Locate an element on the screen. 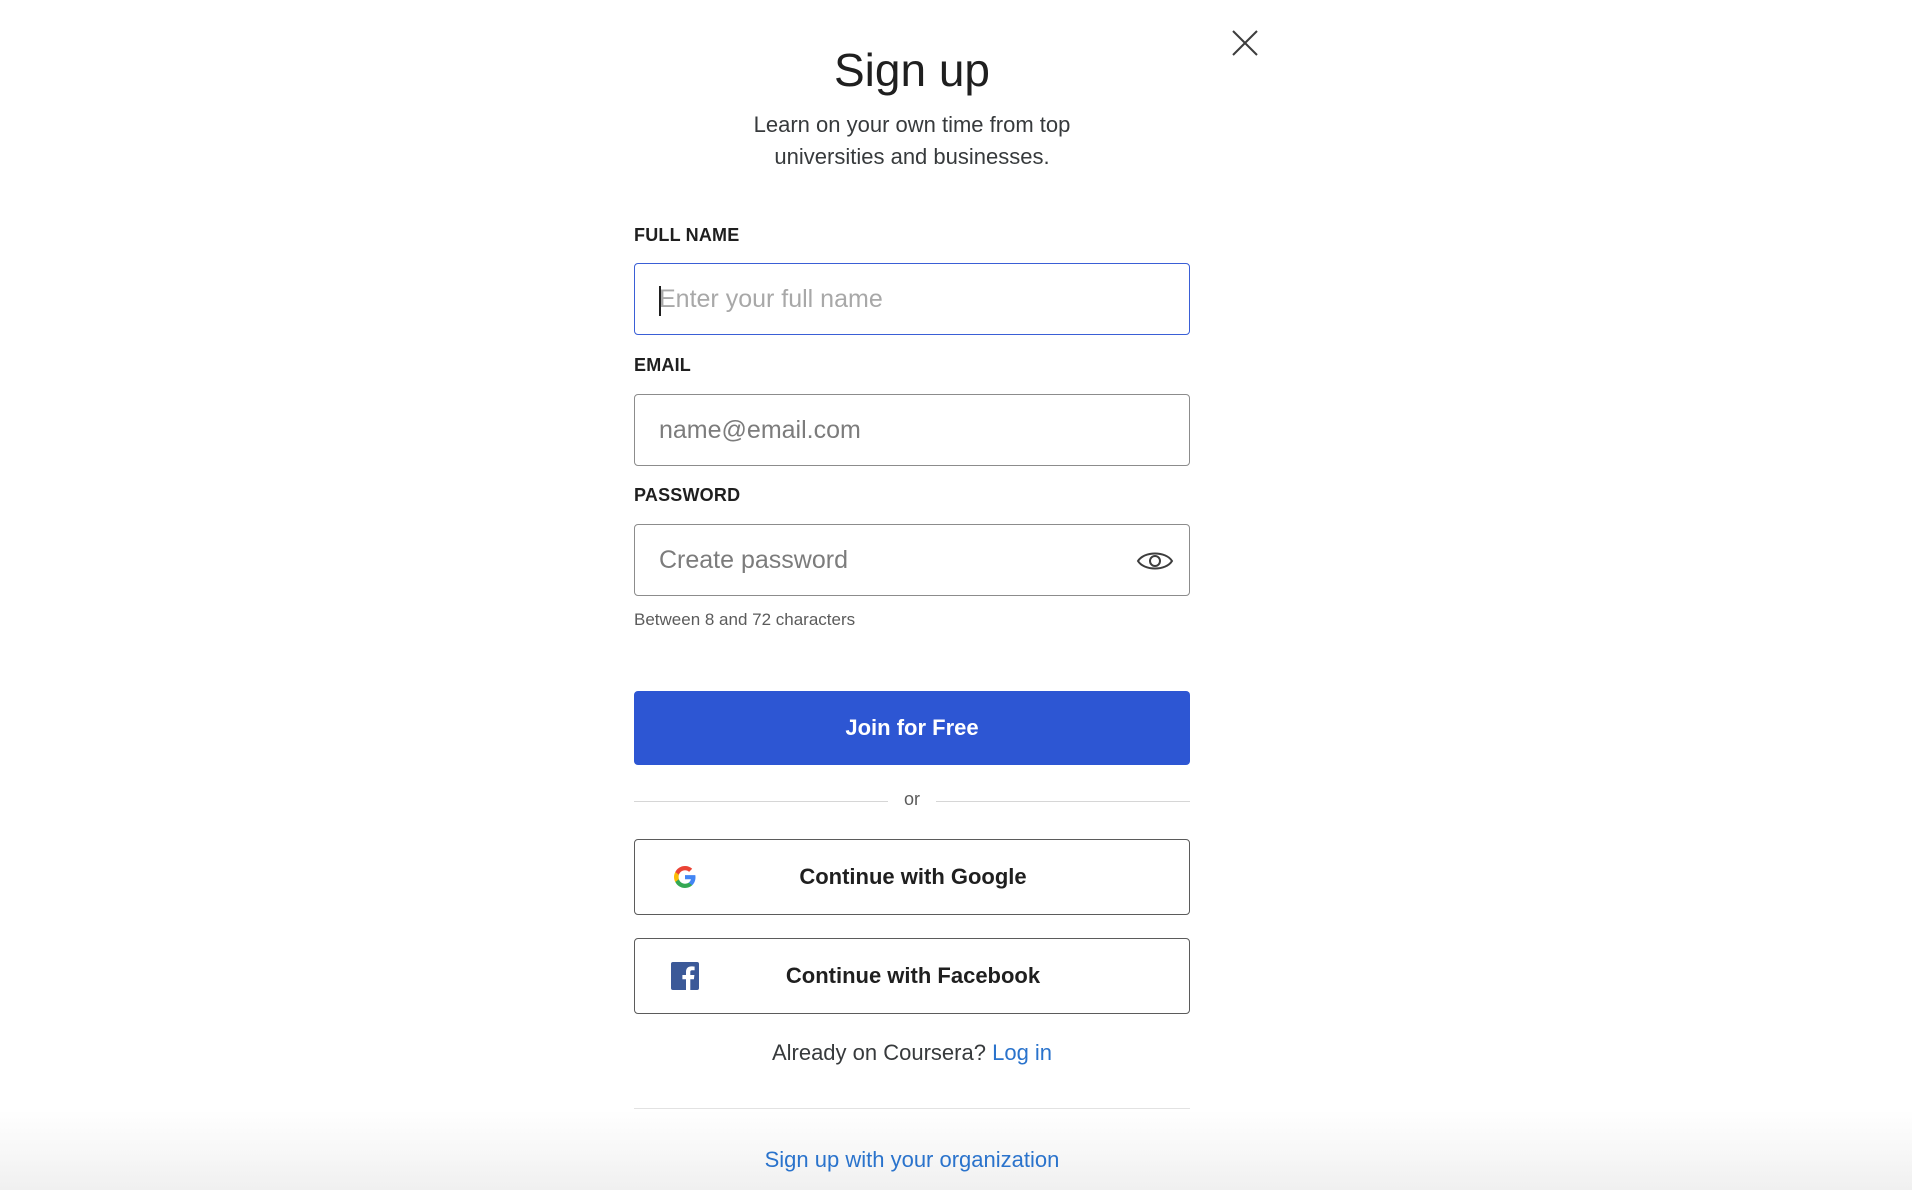  join-for-free-button: Join for Free is located at coordinates (912, 728).